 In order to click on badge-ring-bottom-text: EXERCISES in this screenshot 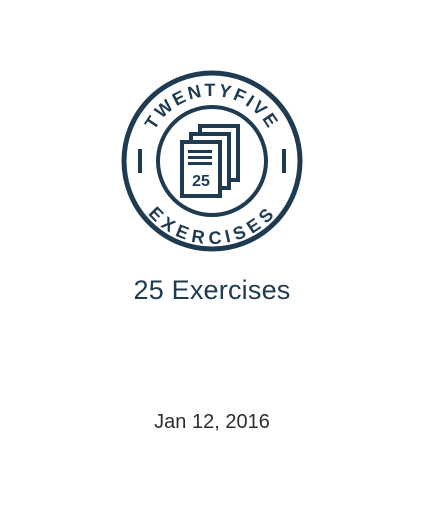, I will do `click(212, 225)`.